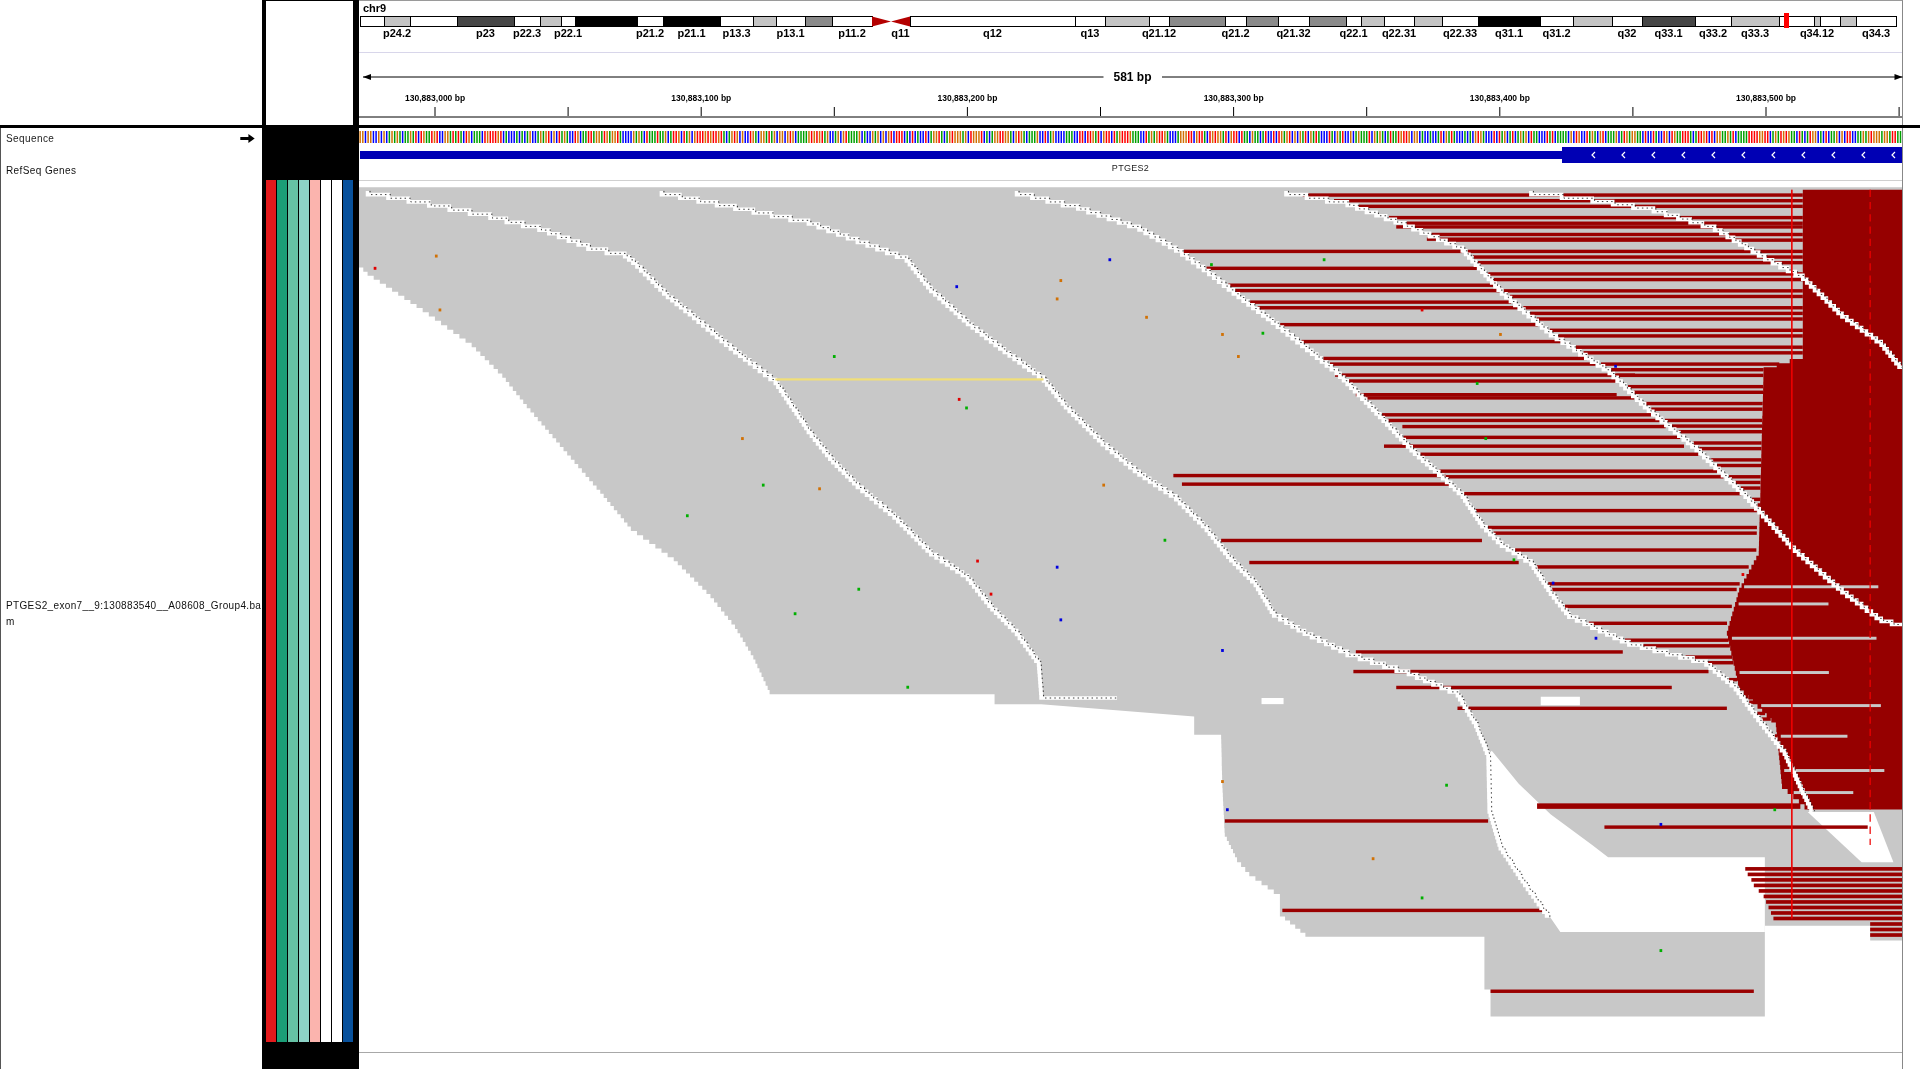  Describe the element at coordinates (967, 98) in the screenshot. I see `tick-label: 130,883,200 bp` at that location.